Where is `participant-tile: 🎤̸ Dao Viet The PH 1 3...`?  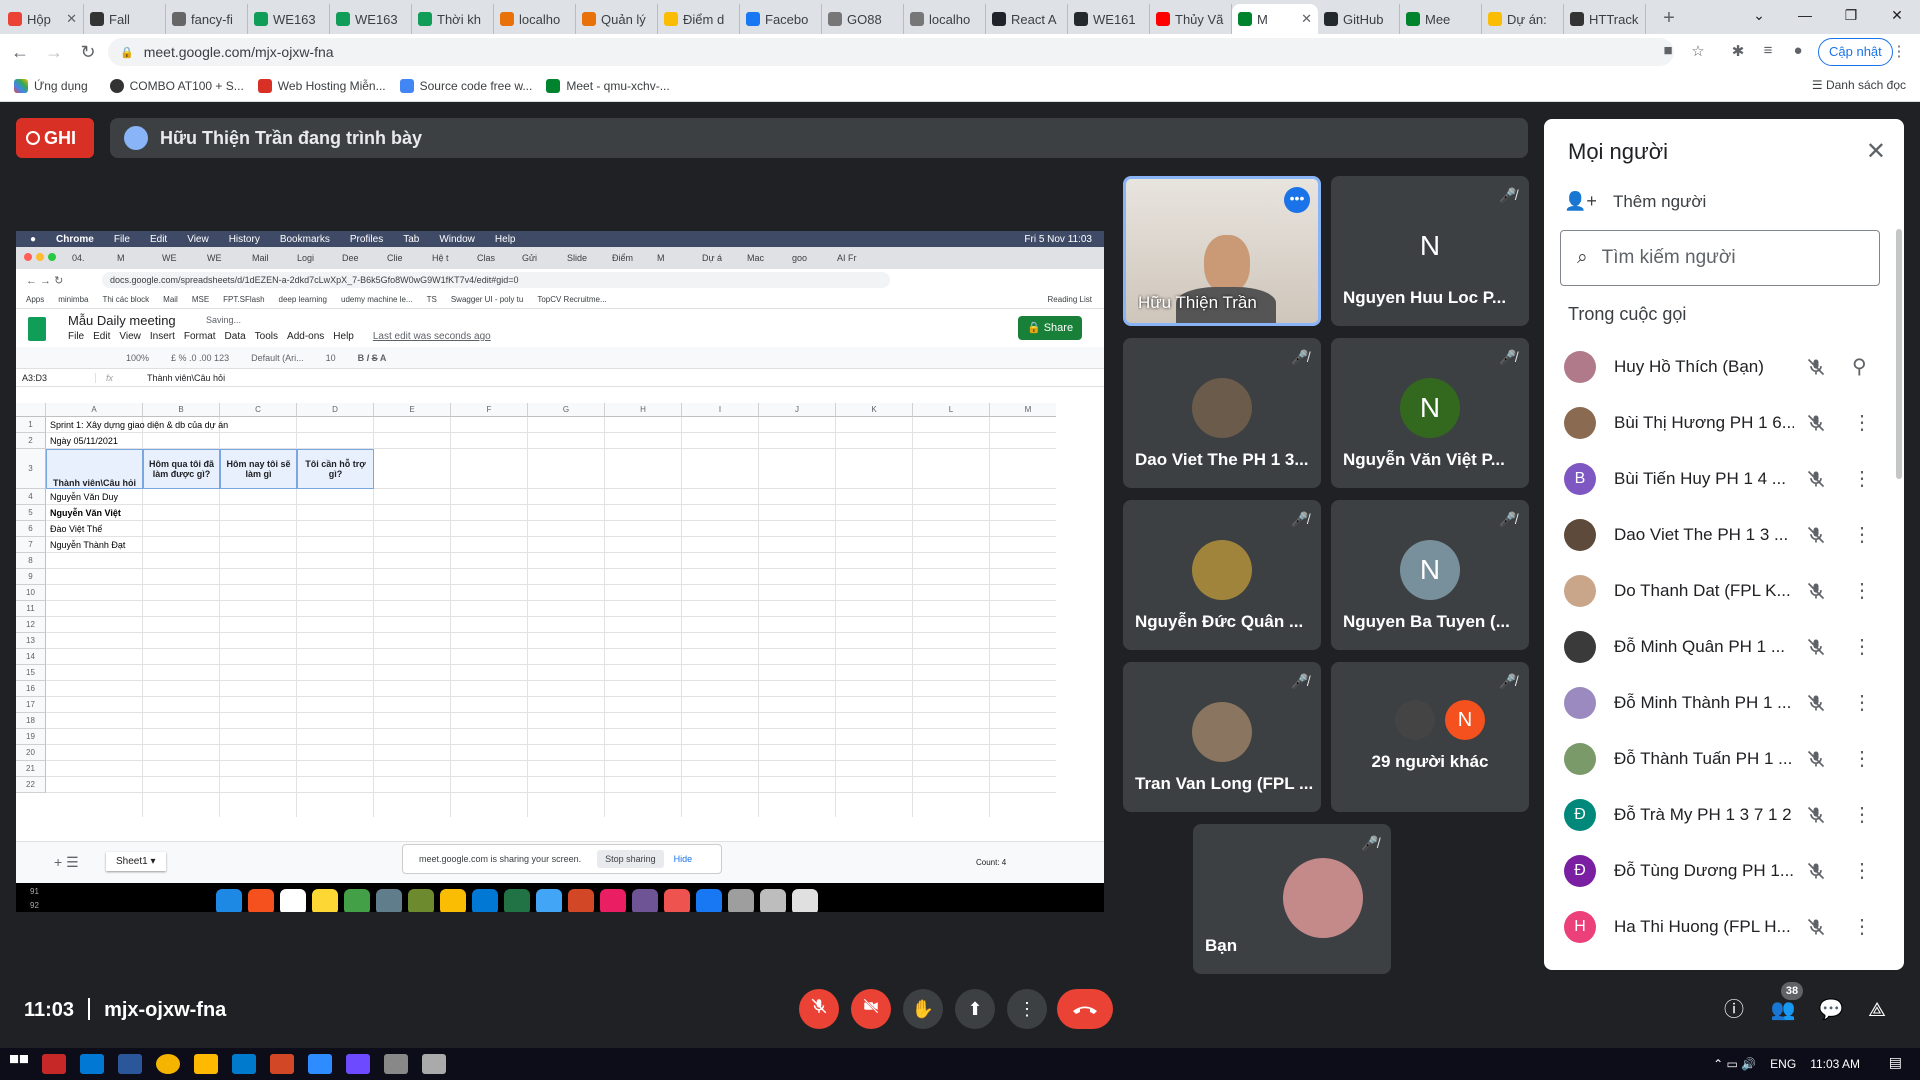
participant-tile: 🎤̸ Dao Viet The PH 1 3... is located at coordinates (1222, 413).